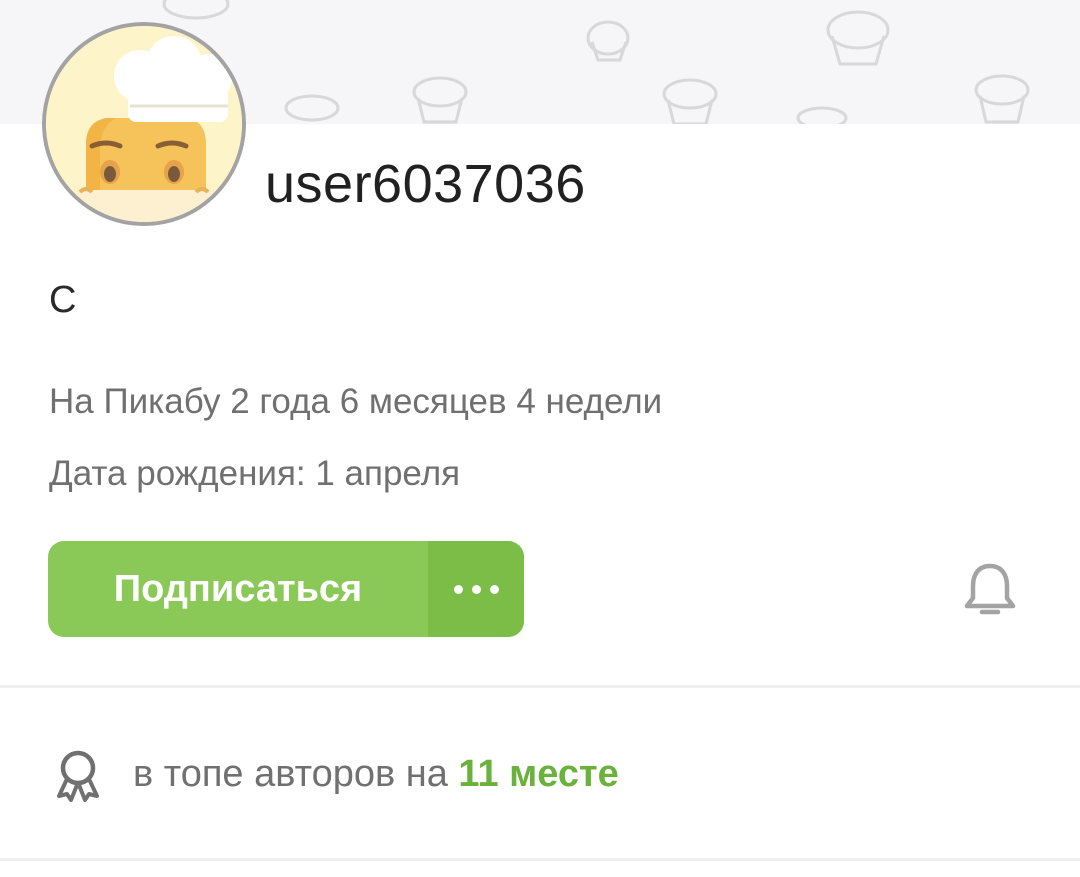 Image resolution: width=1080 pixels, height=877 pixels. What do you see at coordinates (78, 775) in the screenshot?
I see `award-ribbon-icon` at bounding box center [78, 775].